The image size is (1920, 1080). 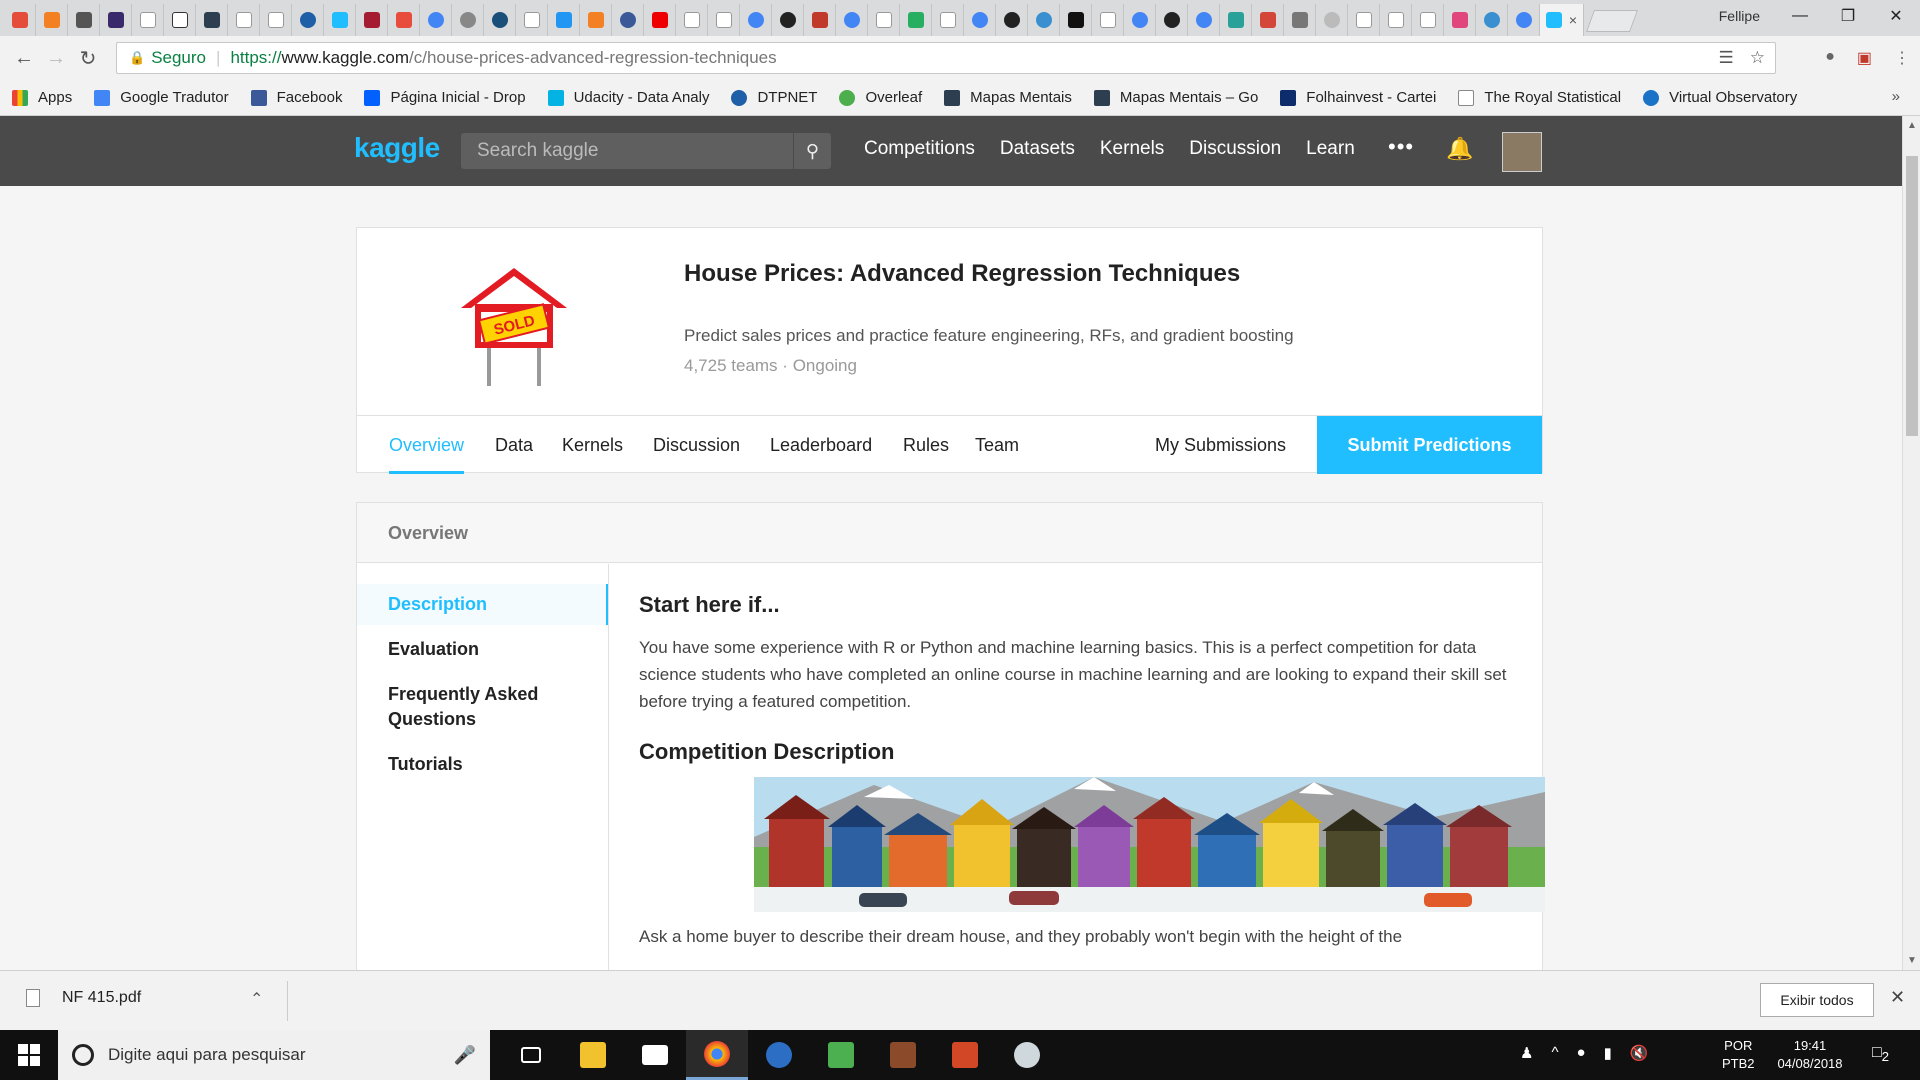 I want to click on tray-app-icon: ●, so click(x=1581, y=1053).